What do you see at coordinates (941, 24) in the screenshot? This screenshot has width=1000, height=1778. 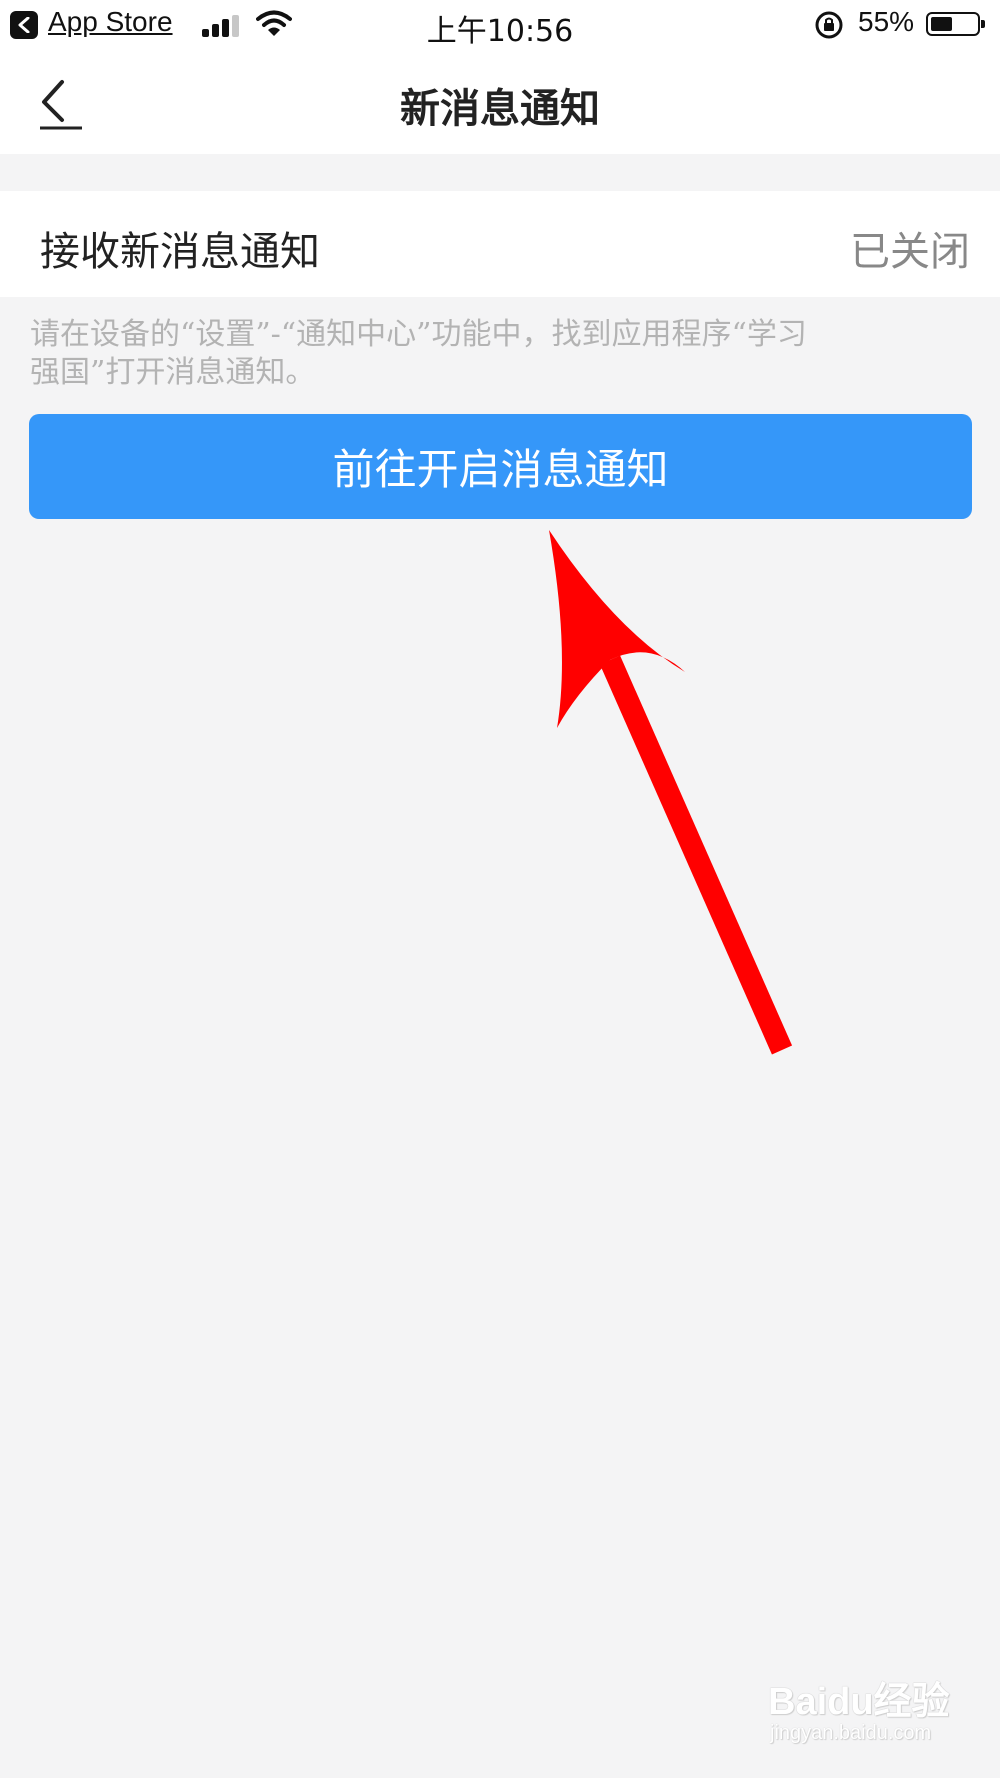 I see `battery-fill` at bounding box center [941, 24].